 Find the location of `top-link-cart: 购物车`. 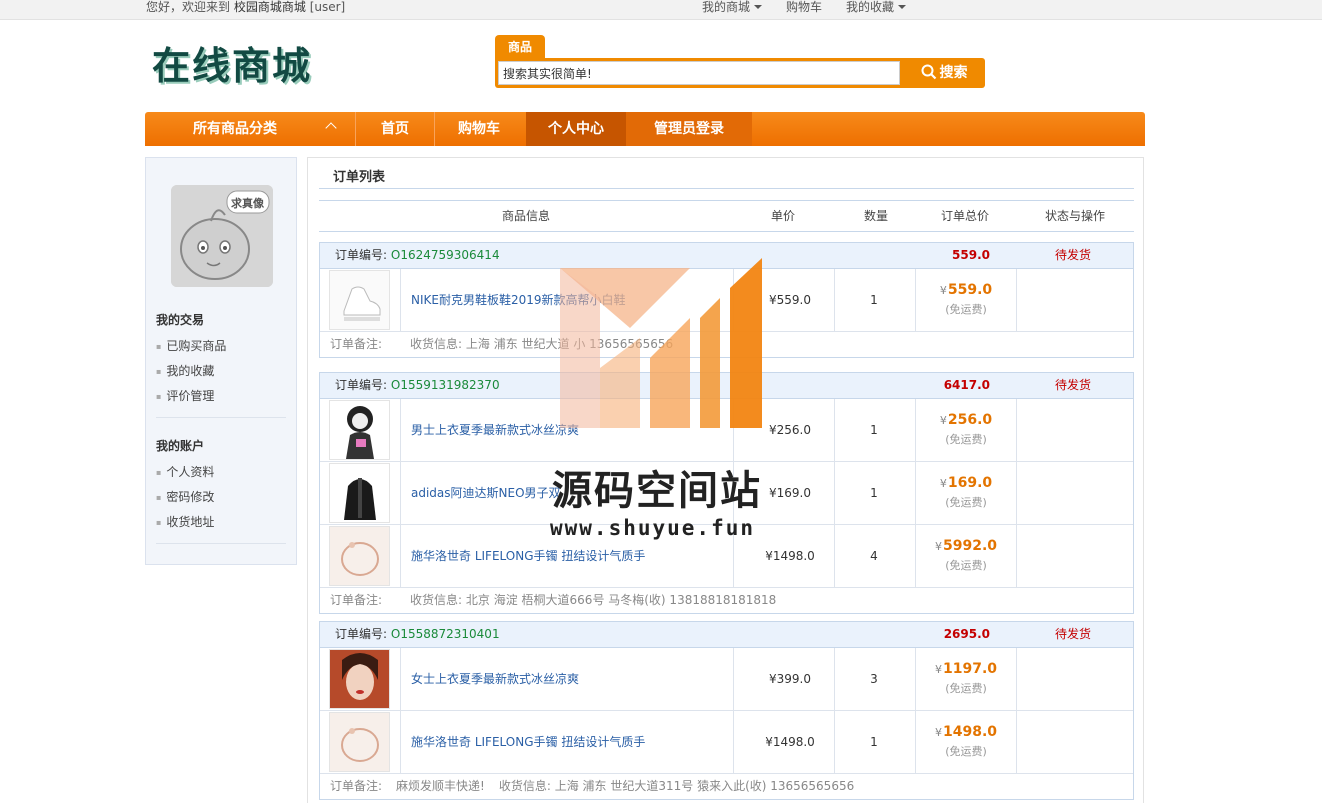

top-link-cart: 购物车 is located at coordinates (804, 7).